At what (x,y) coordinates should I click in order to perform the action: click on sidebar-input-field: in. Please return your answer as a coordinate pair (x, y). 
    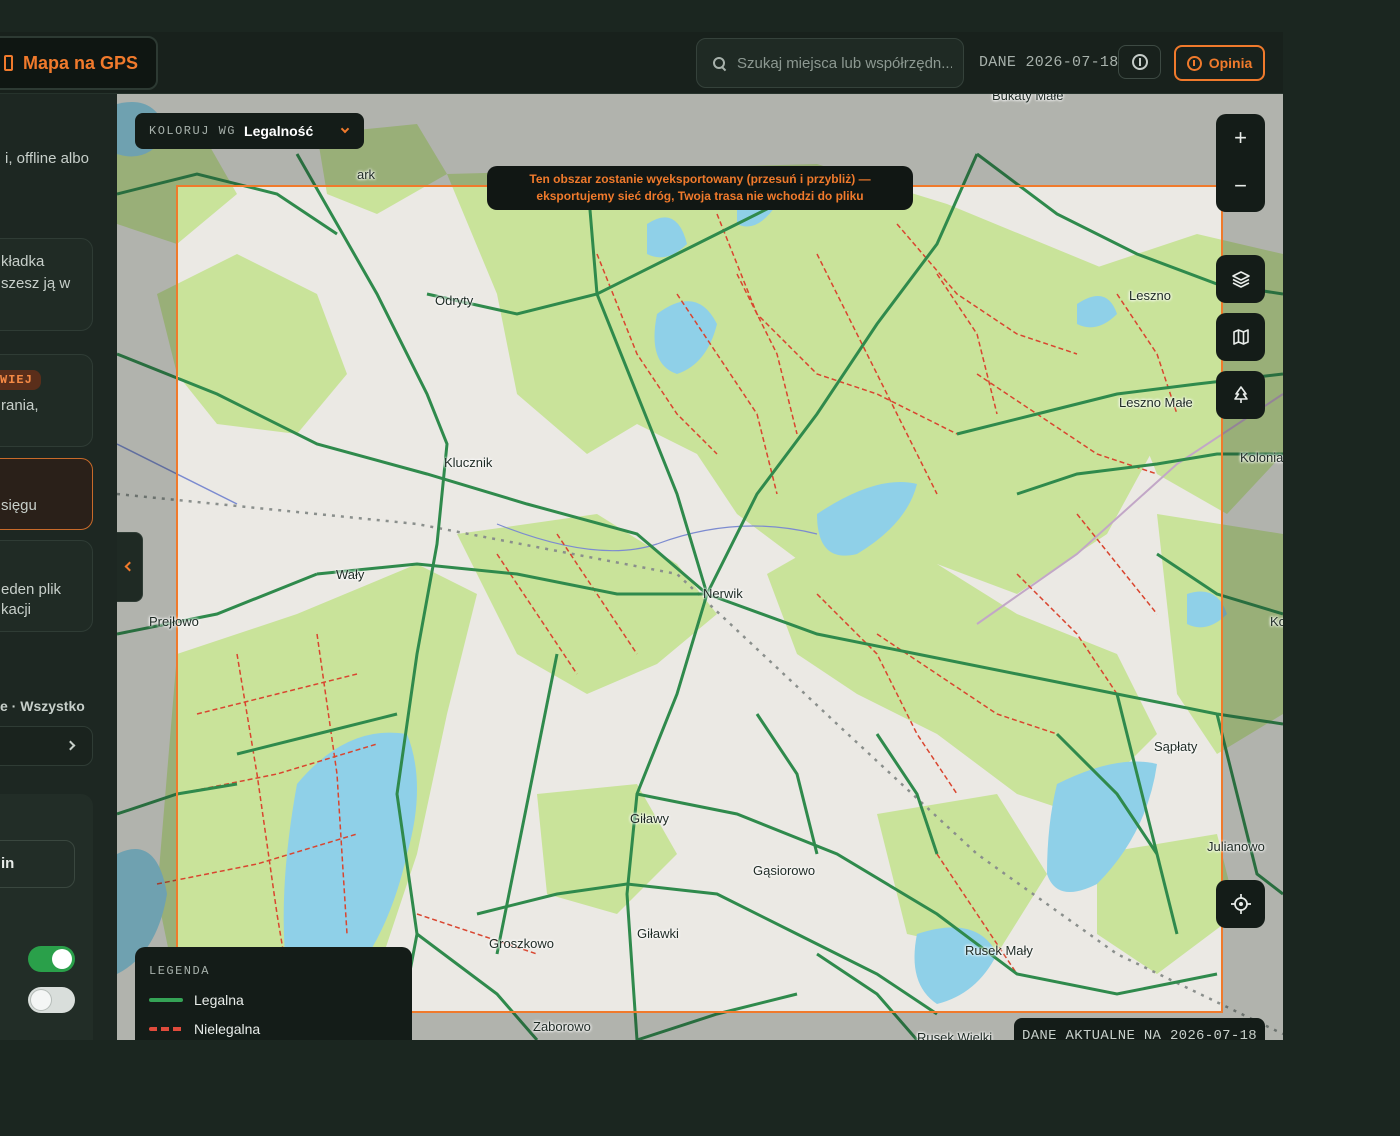
    Looking at the image, I should click on (37, 864).